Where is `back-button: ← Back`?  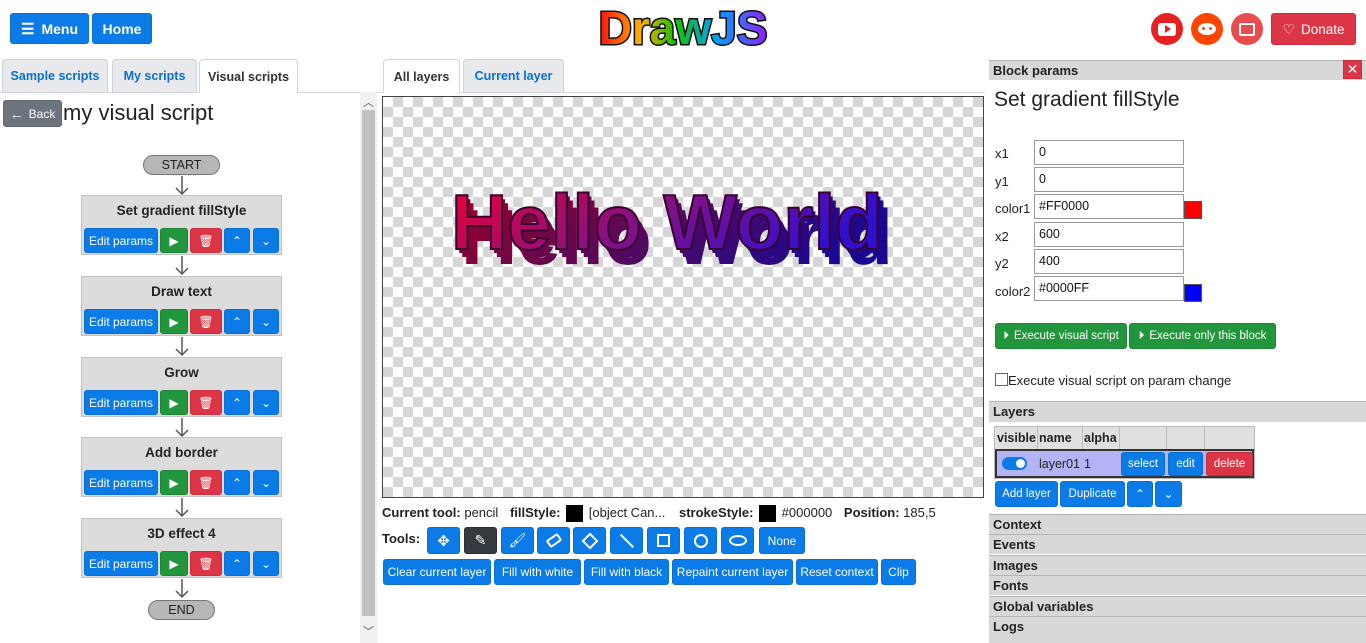 back-button: ← Back is located at coordinates (32, 113).